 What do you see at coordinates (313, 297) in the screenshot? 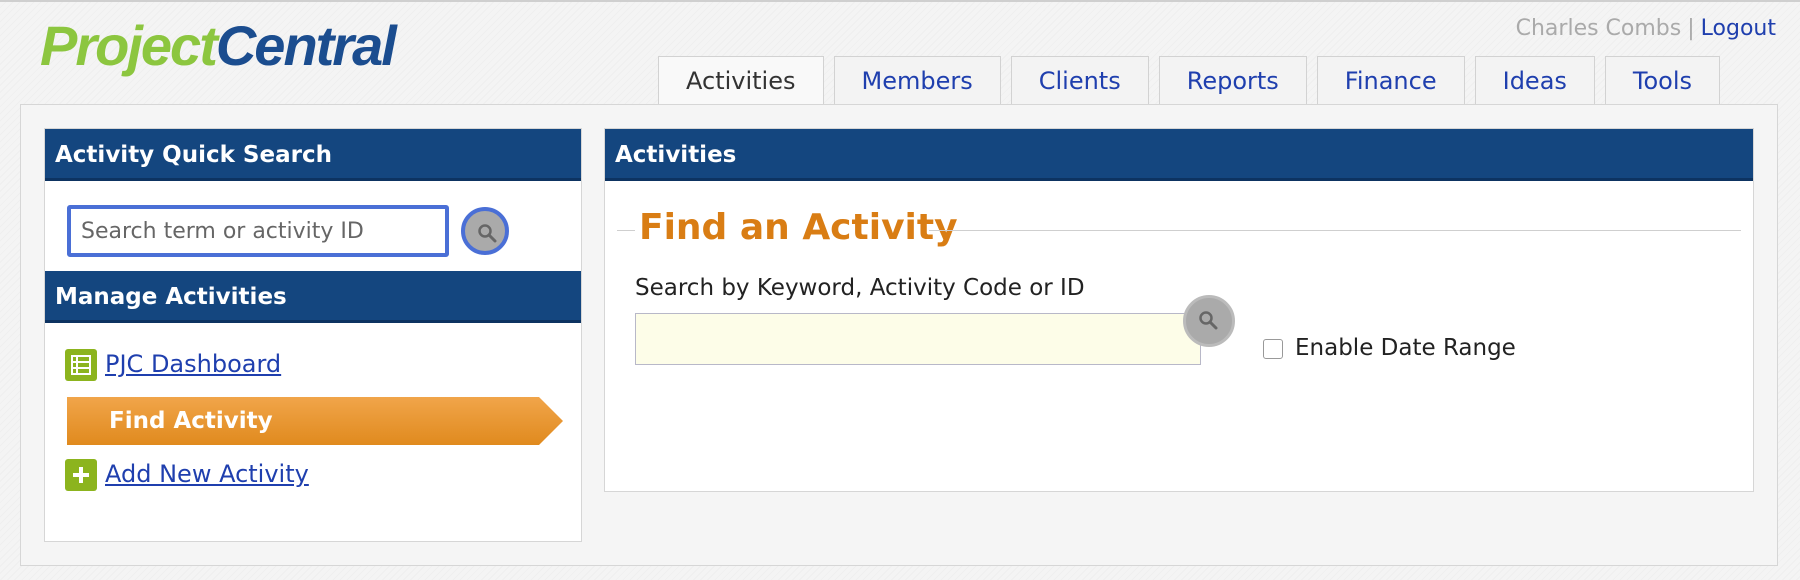
I see `manage-activities-heading: Manage Activities` at bounding box center [313, 297].